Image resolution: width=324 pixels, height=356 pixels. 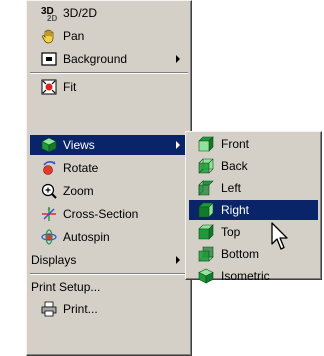 What do you see at coordinates (234, 166) in the screenshot?
I see `submenu-item-label: Back` at bounding box center [234, 166].